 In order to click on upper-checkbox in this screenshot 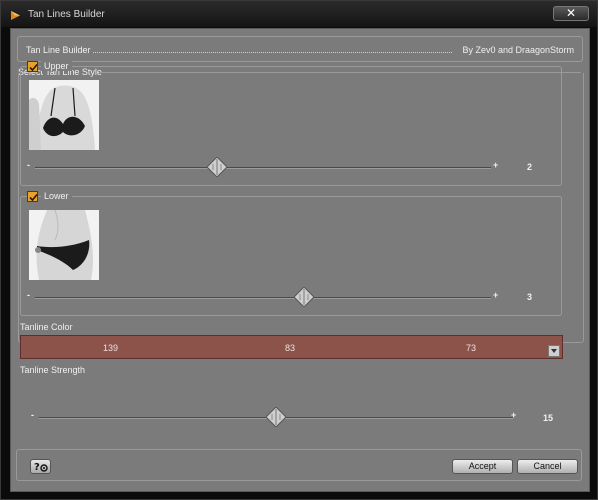, I will do `click(32, 66)`.